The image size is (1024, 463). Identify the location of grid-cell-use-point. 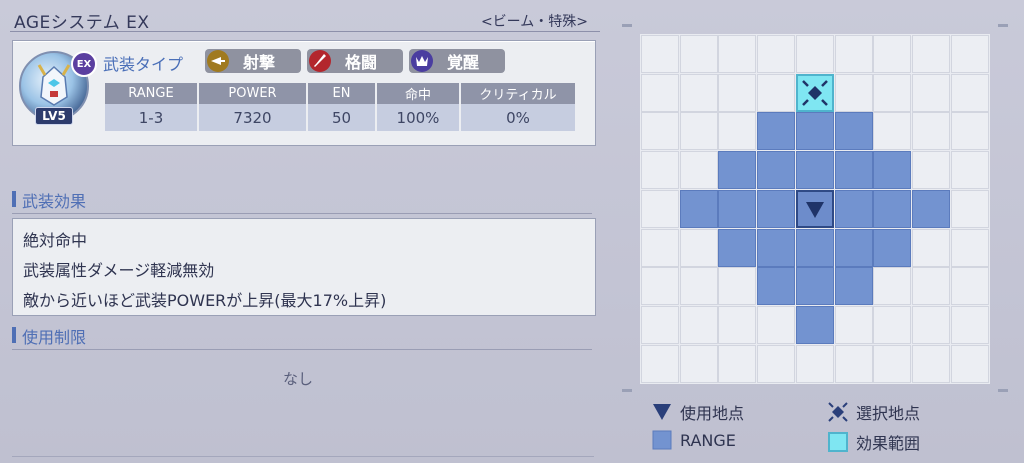
(814, 208).